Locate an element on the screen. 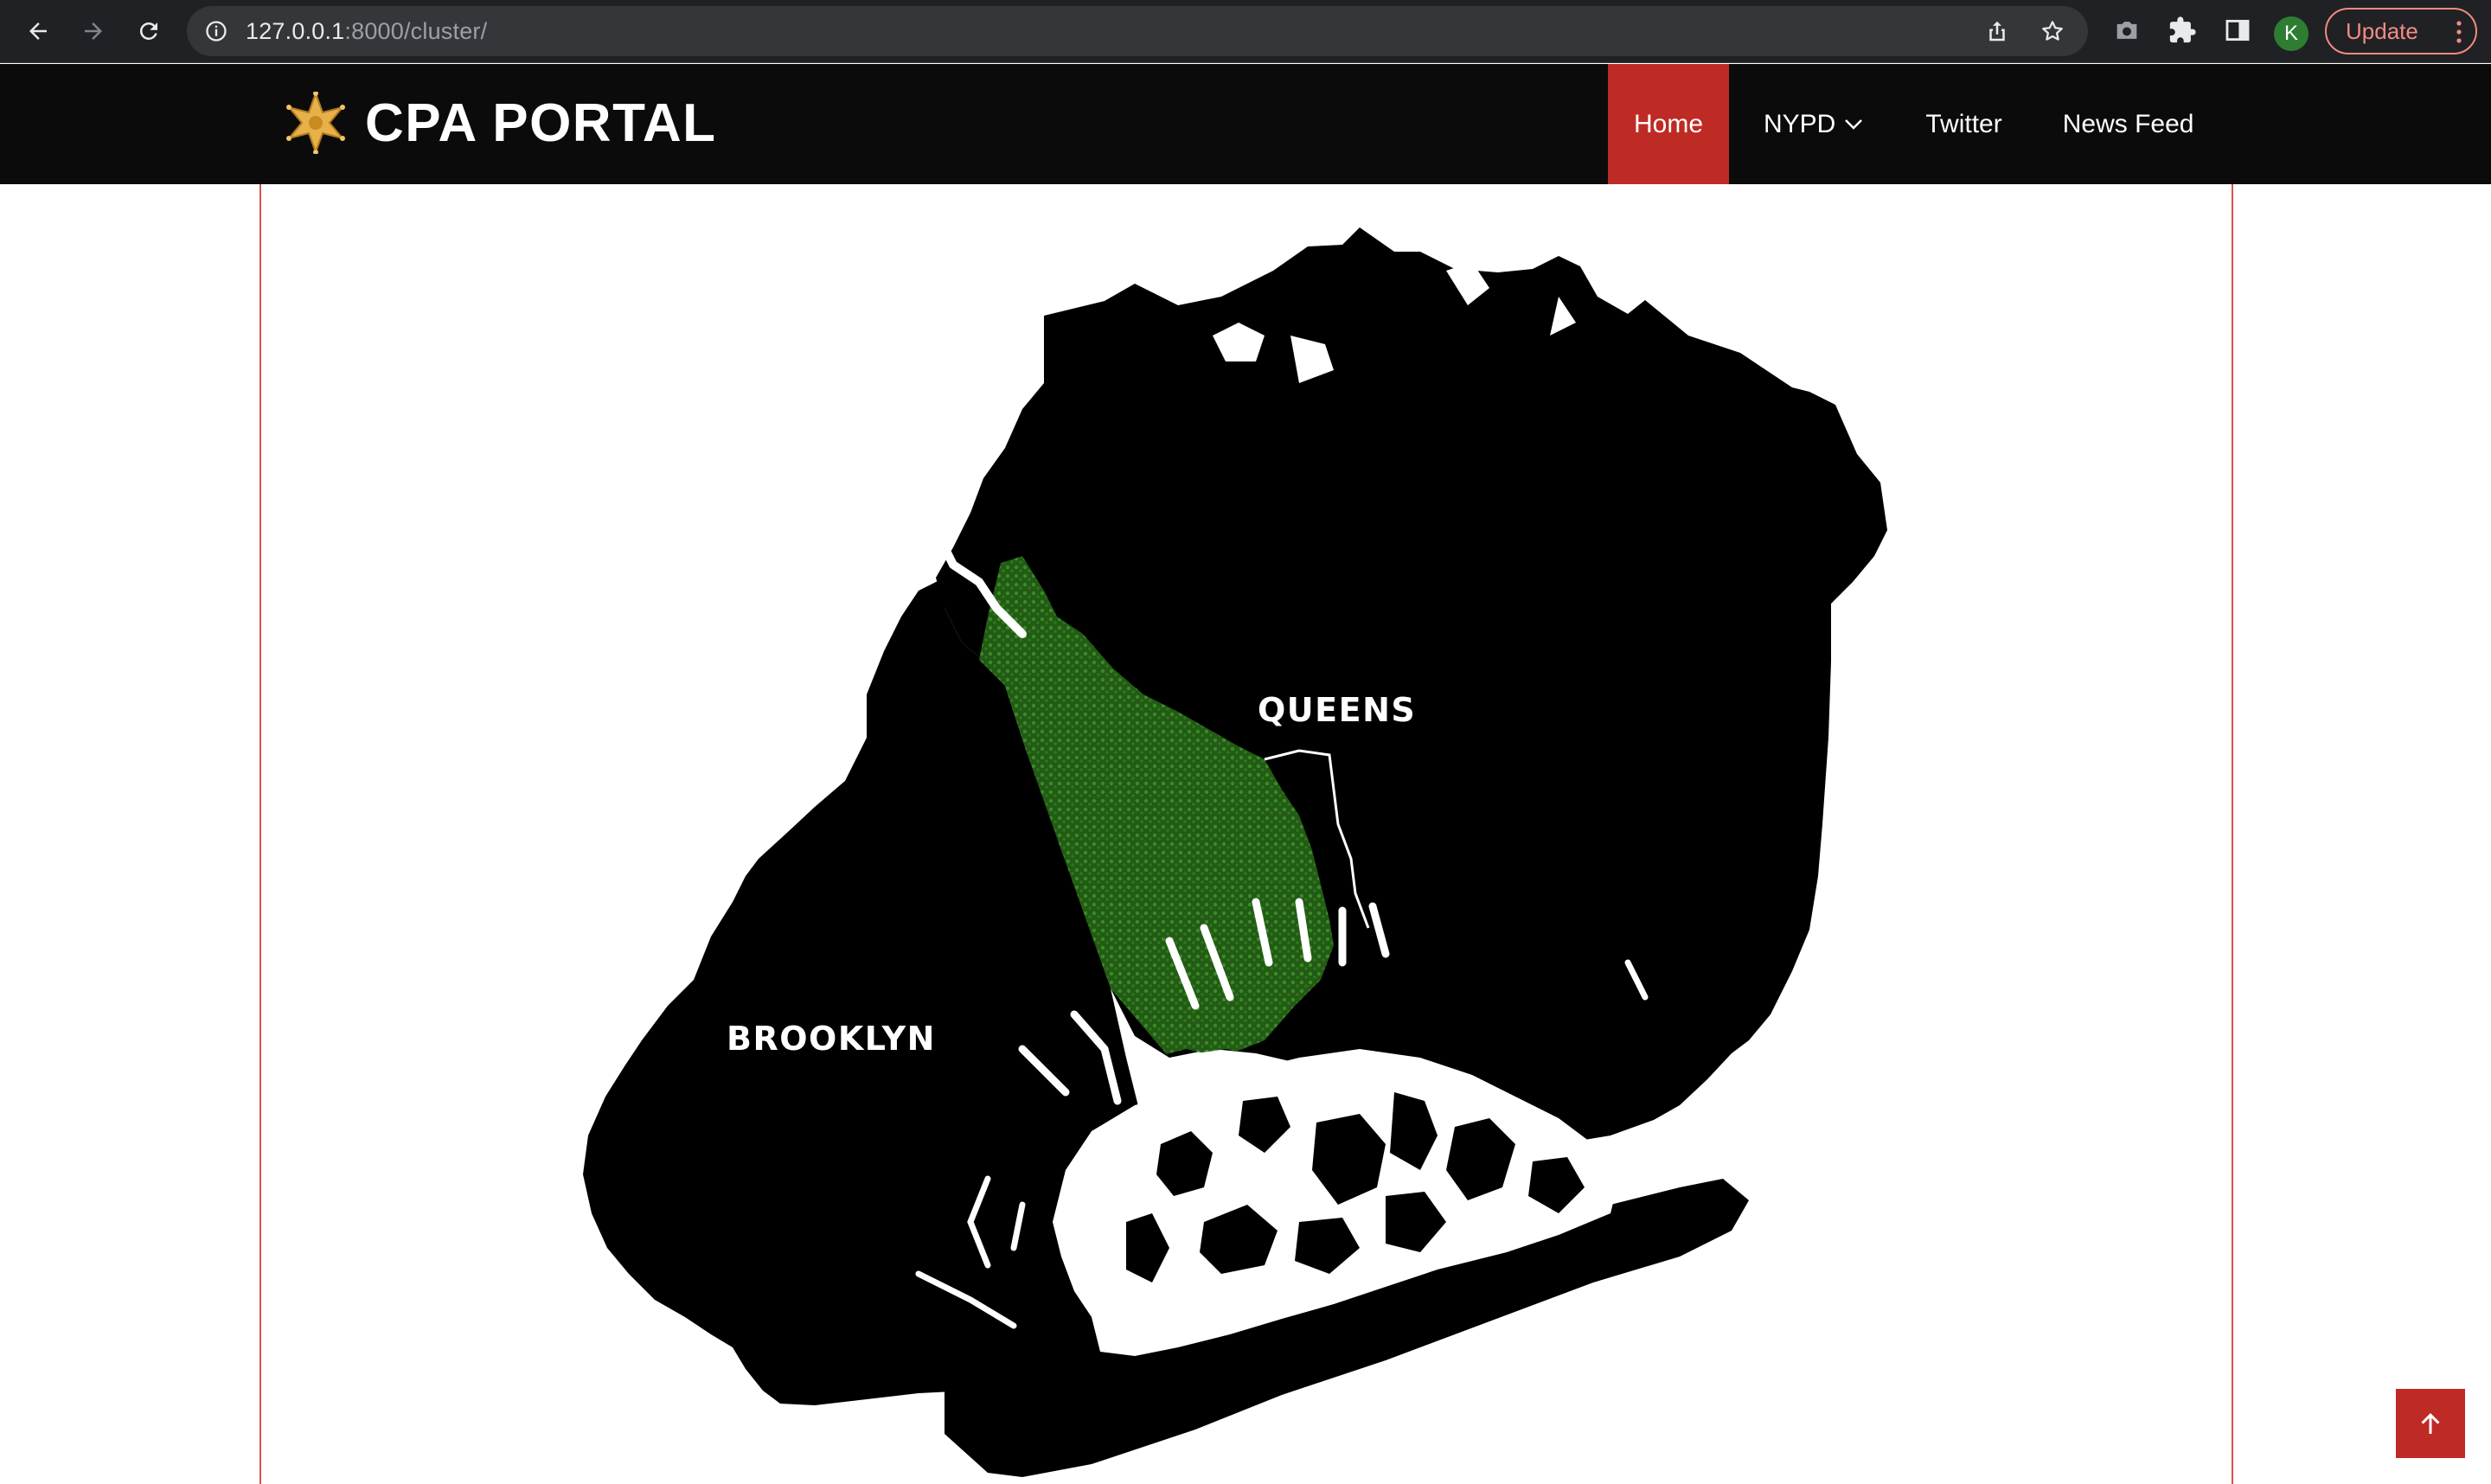  reload-button is located at coordinates (149, 31).